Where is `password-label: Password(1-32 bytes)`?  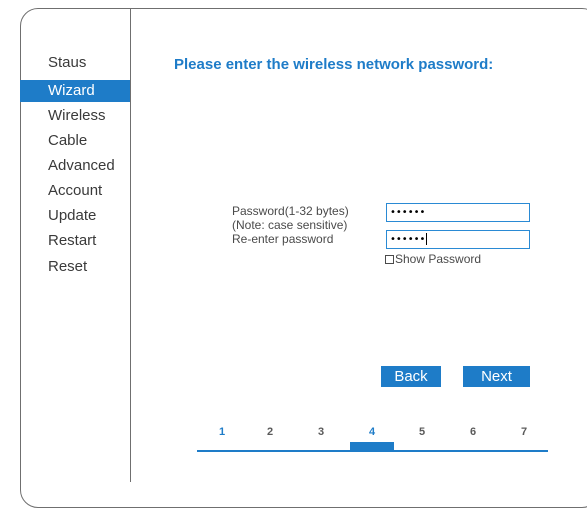 password-label: Password(1-32 bytes) is located at coordinates (290, 211).